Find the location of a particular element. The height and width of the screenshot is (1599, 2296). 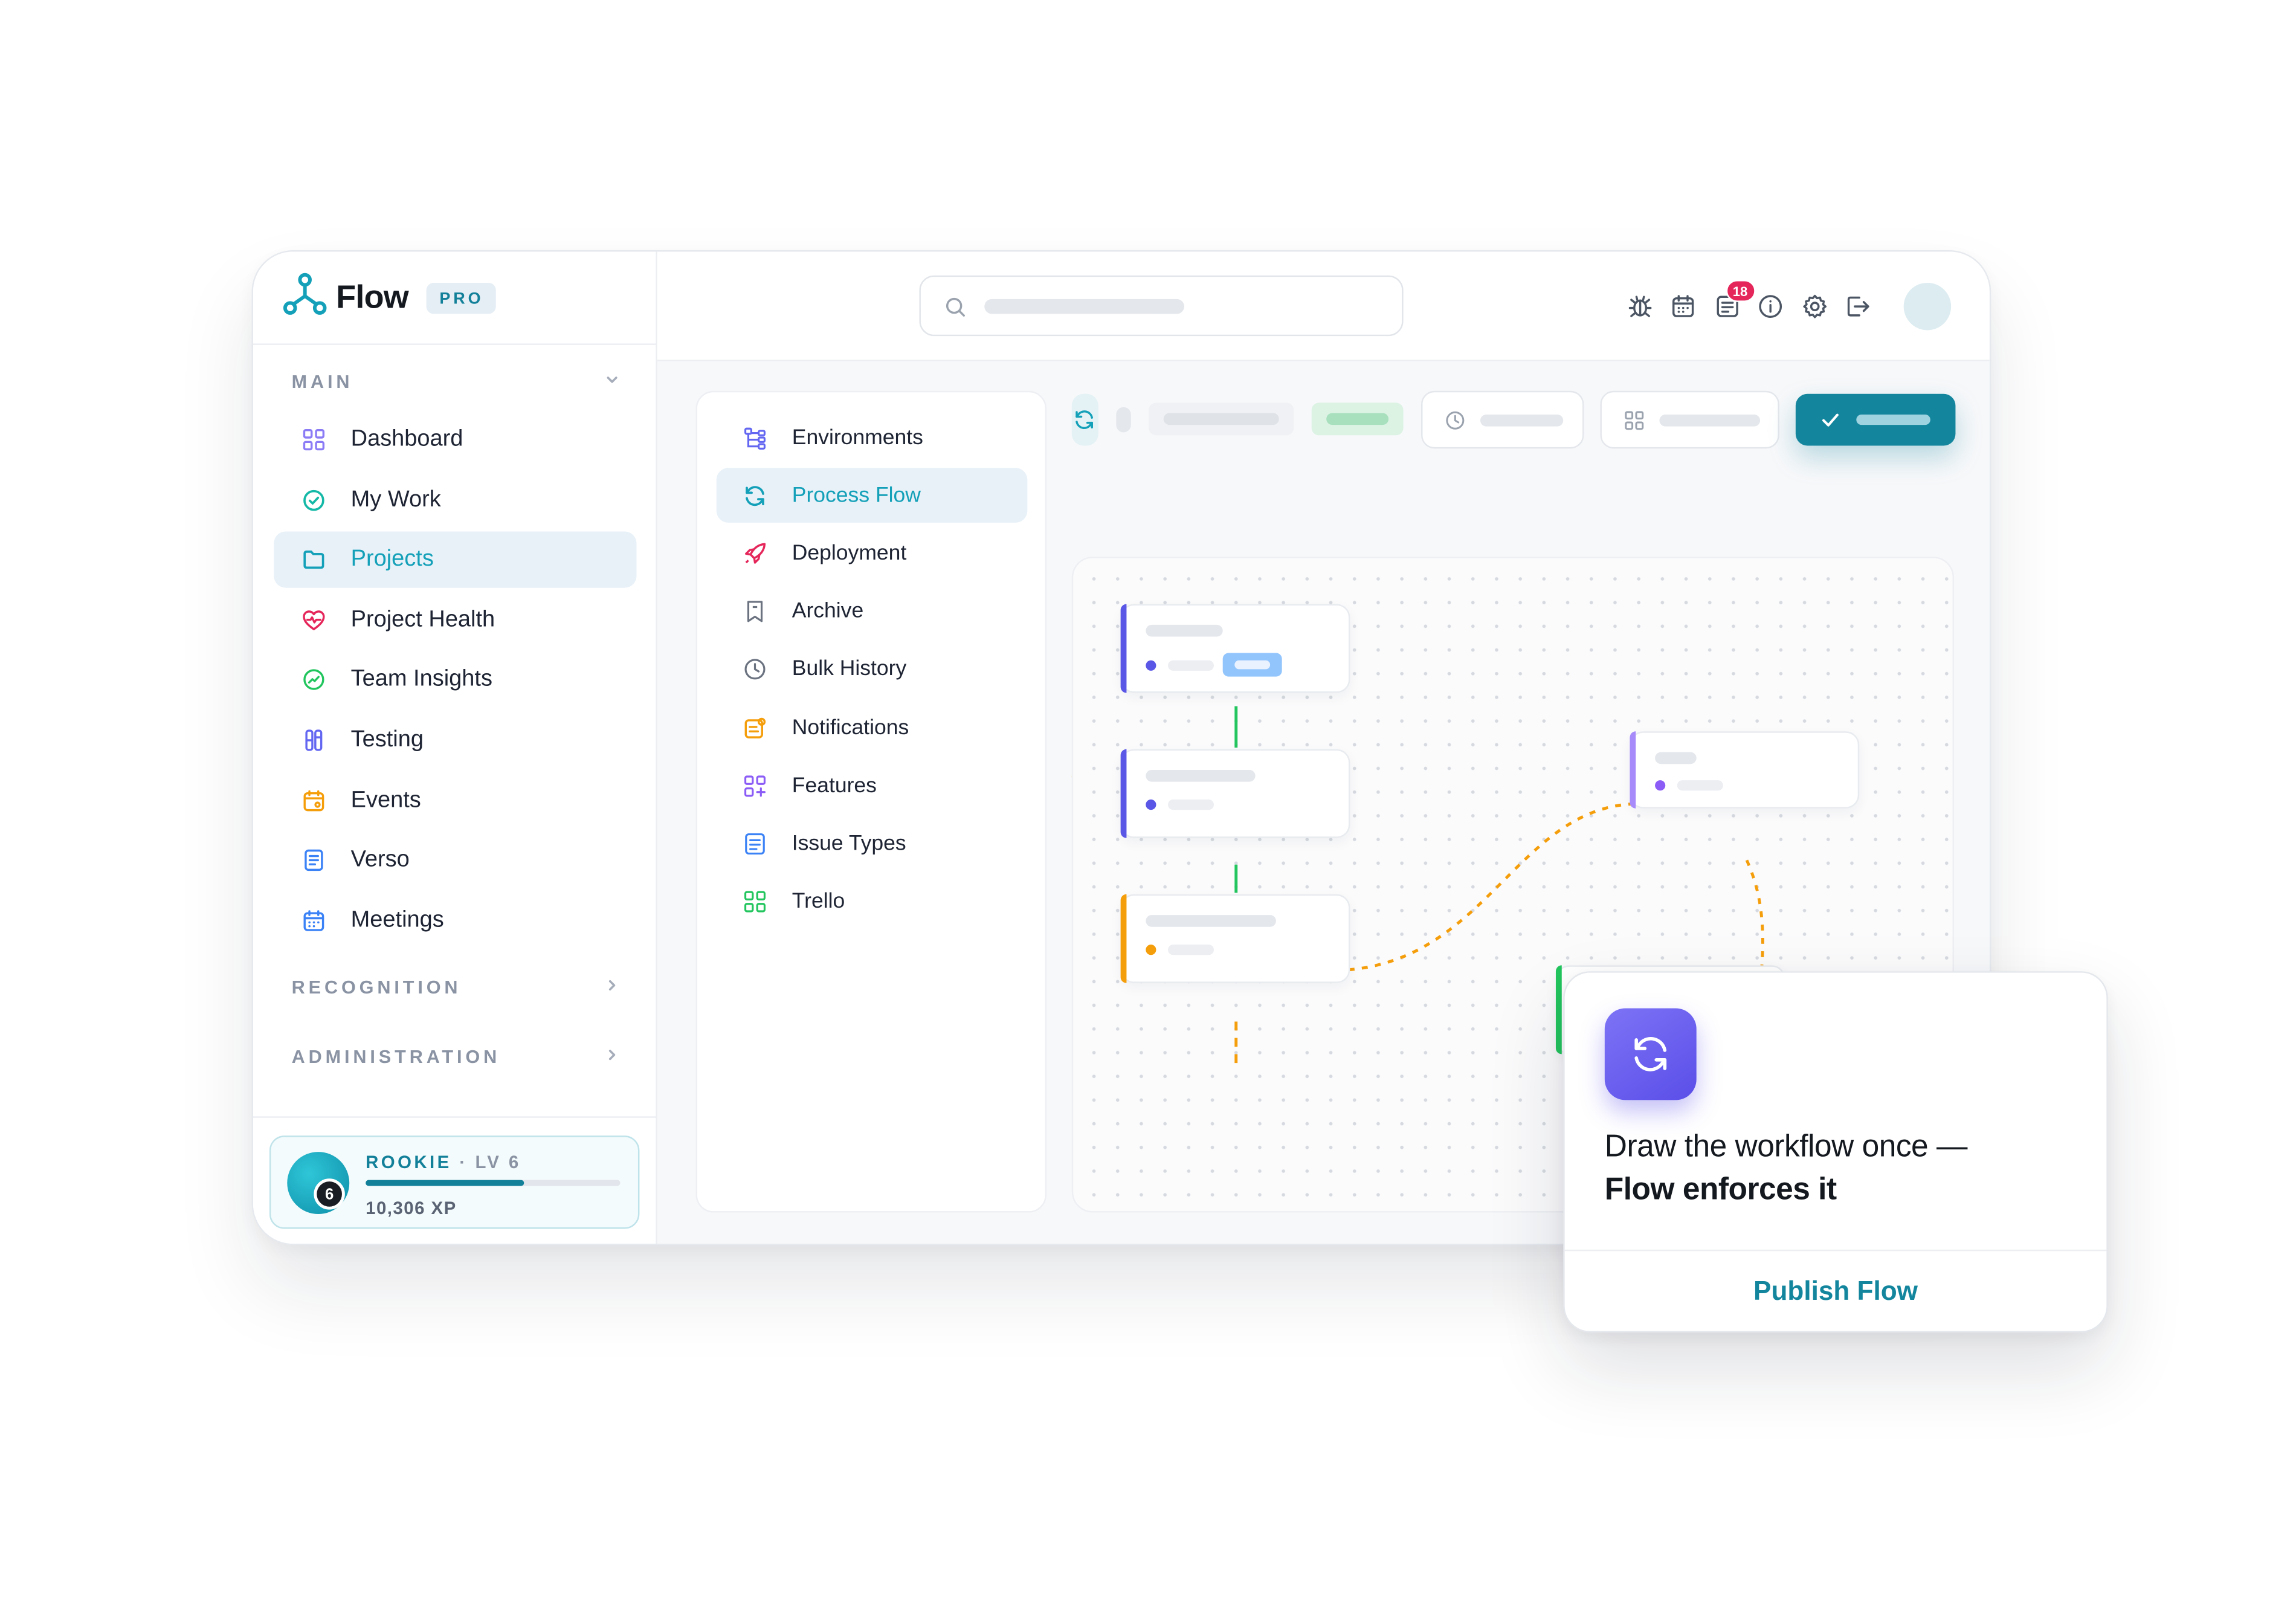

hierarchy-icon is located at coordinates (755, 437).